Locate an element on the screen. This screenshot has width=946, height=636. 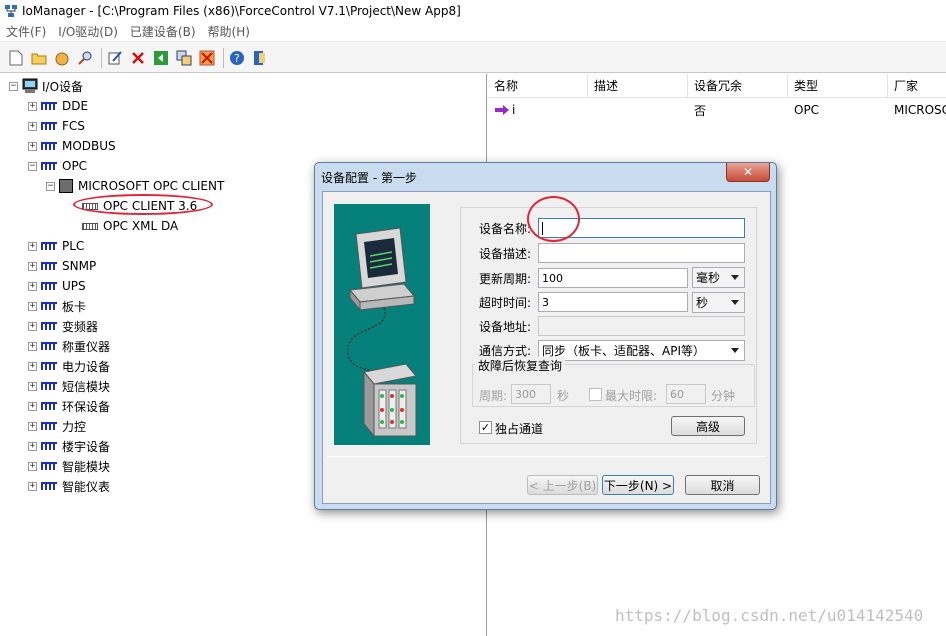
highlight-circle is located at coordinates (553, 219).